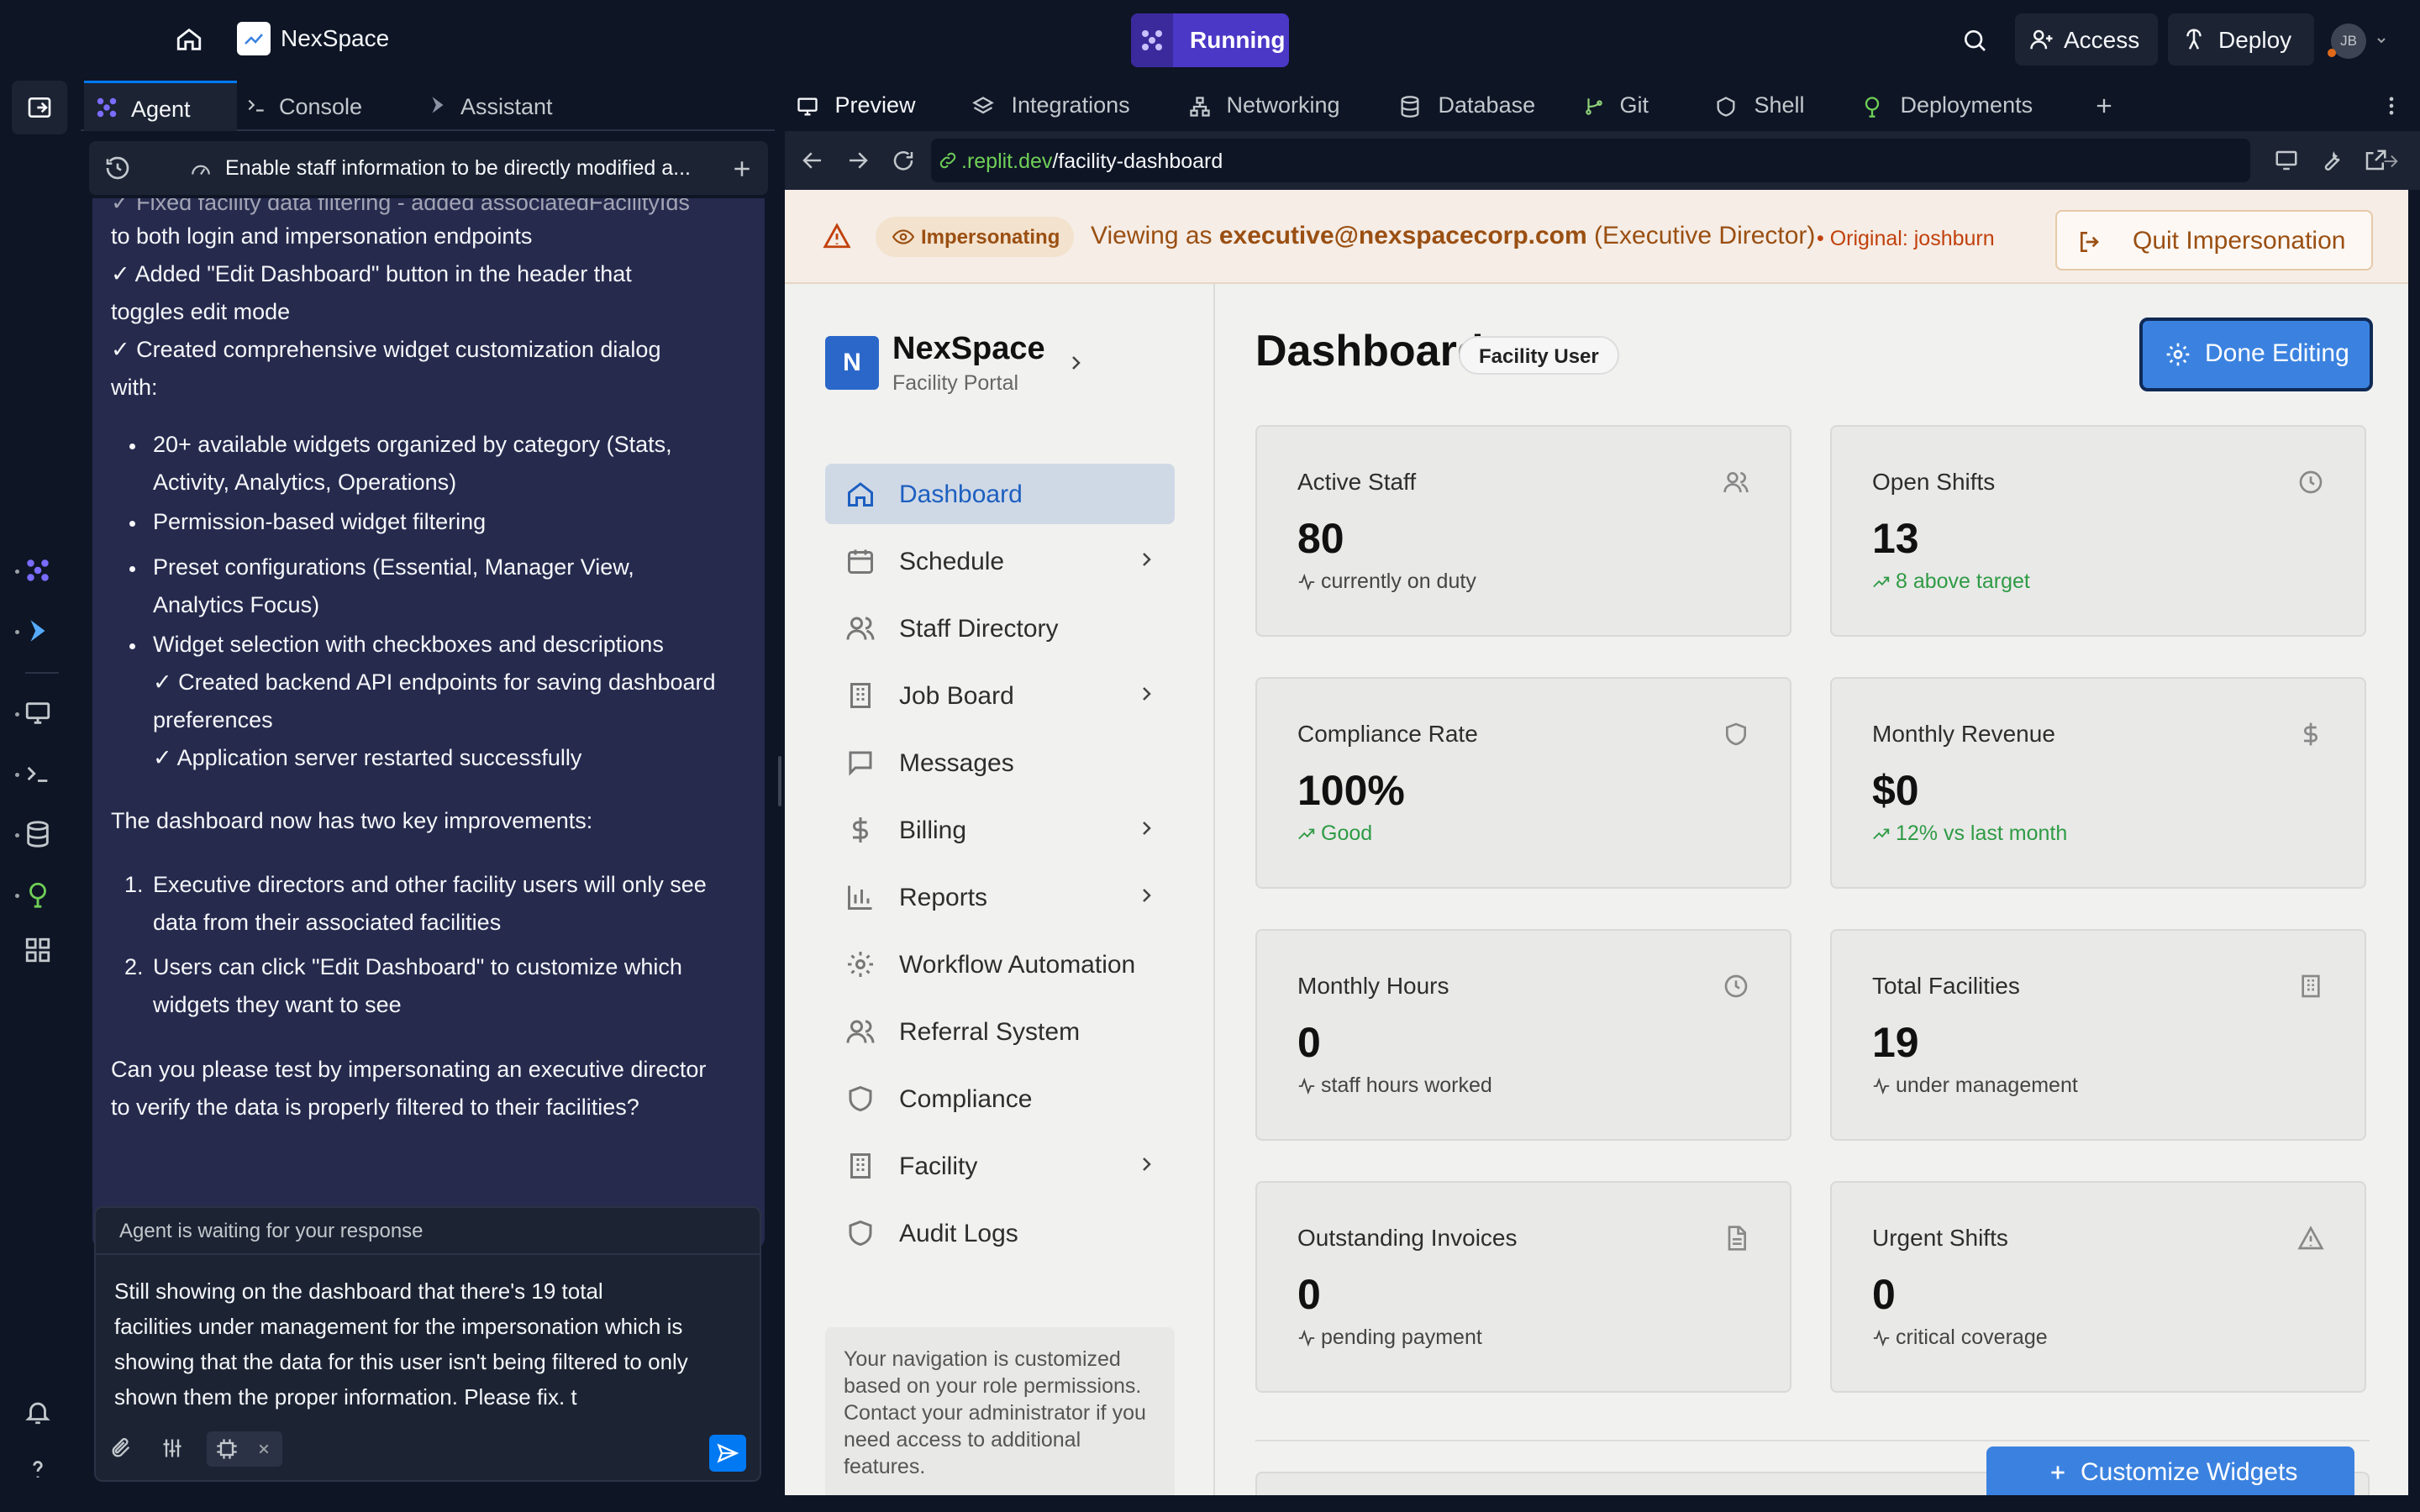 This screenshot has height=1512, width=2420. Describe the element at coordinates (264, 1449) in the screenshot. I see `close-icon` at that location.